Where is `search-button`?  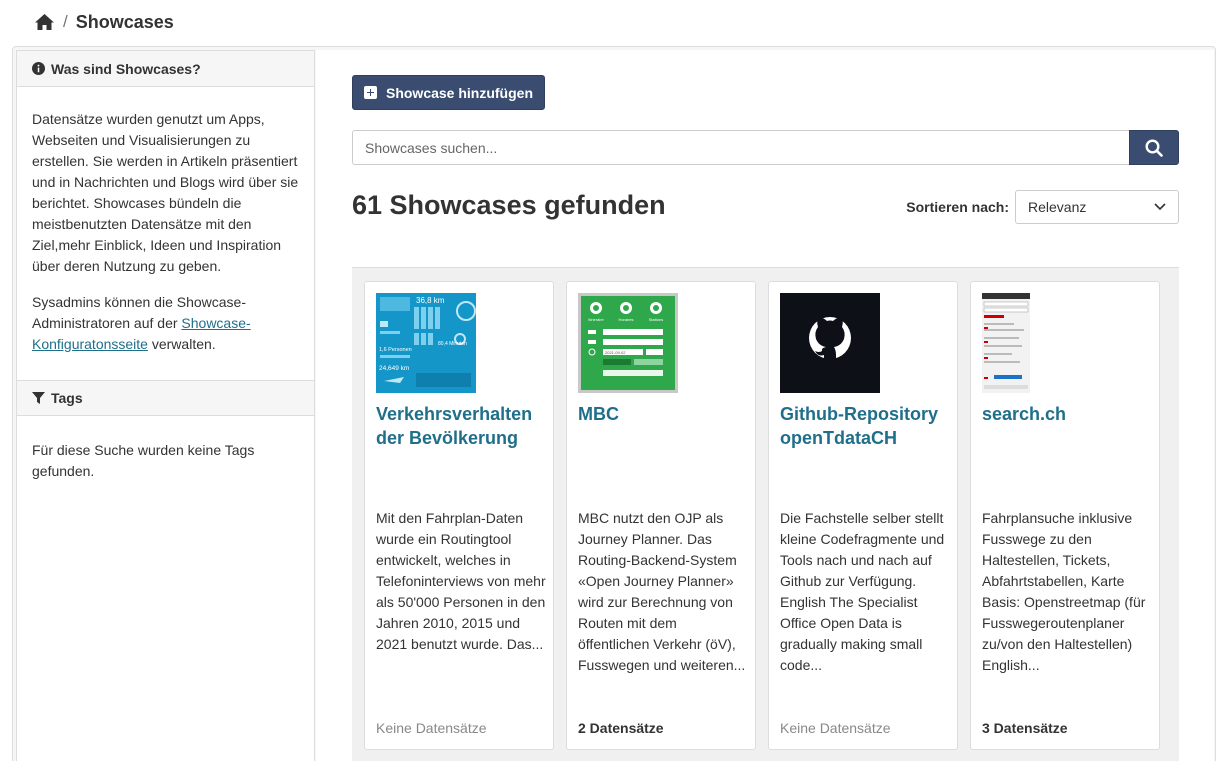
search-button is located at coordinates (1154, 147).